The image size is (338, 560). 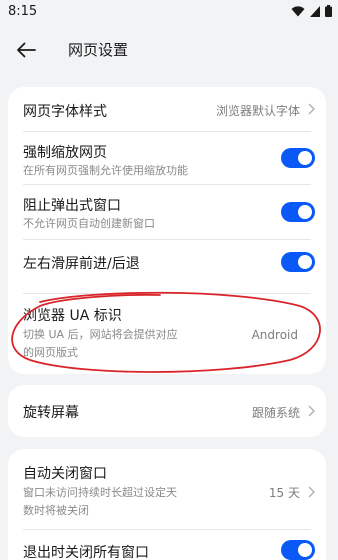 I want to click on arrow-left-icon, so click(x=26, y=50).